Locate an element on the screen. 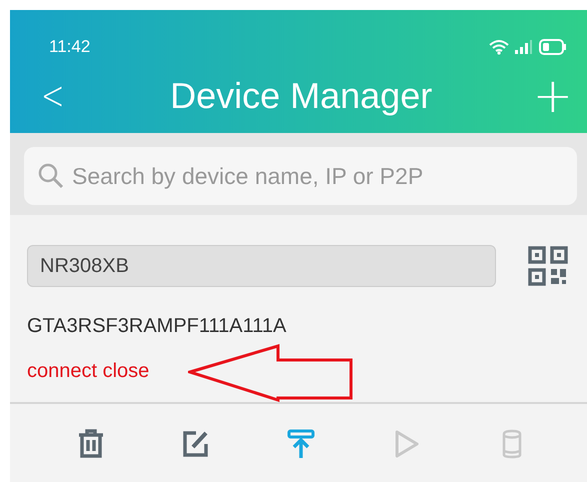  search-field: Search by device name, IP or P2P is located at coordinates (300, 176).